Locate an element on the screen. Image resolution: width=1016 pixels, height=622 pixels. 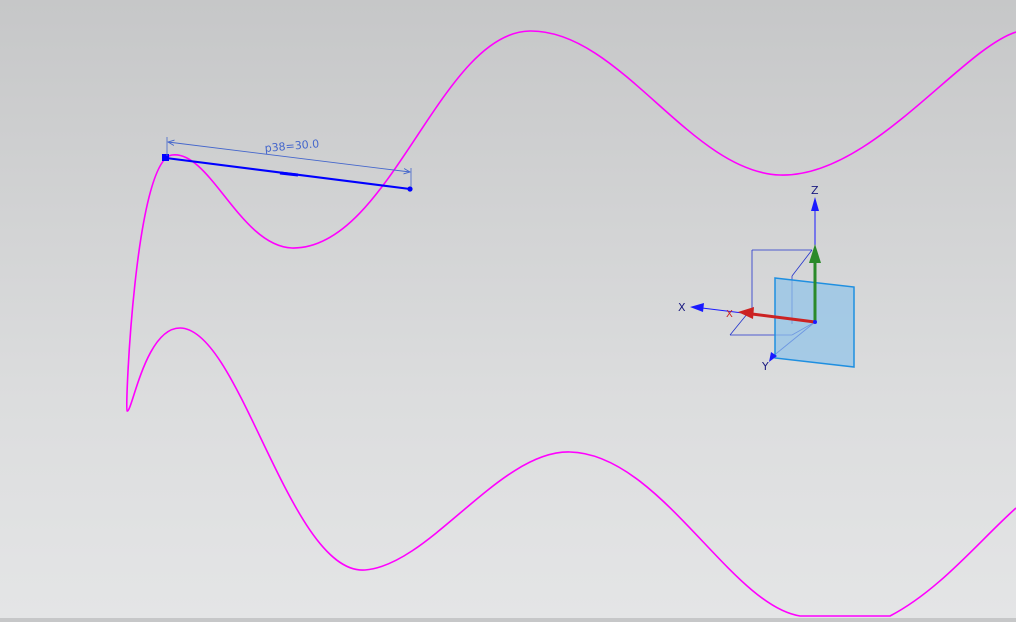
y-axis-label: Y is located at coordinates (765, 366).